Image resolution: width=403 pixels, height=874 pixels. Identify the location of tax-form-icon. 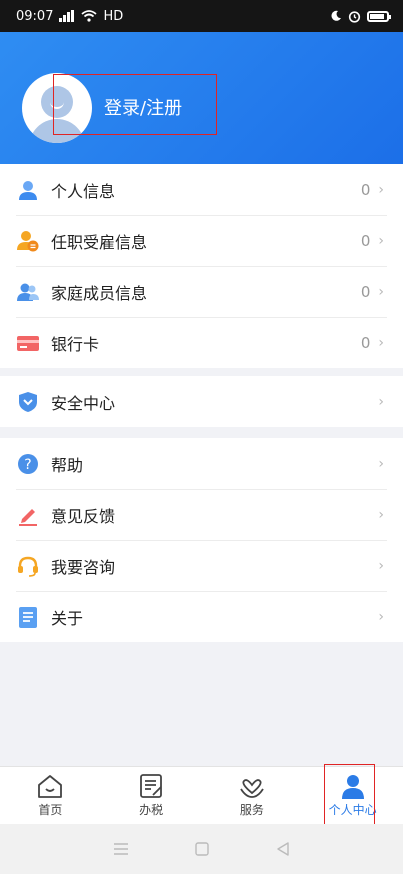
(151, 786).